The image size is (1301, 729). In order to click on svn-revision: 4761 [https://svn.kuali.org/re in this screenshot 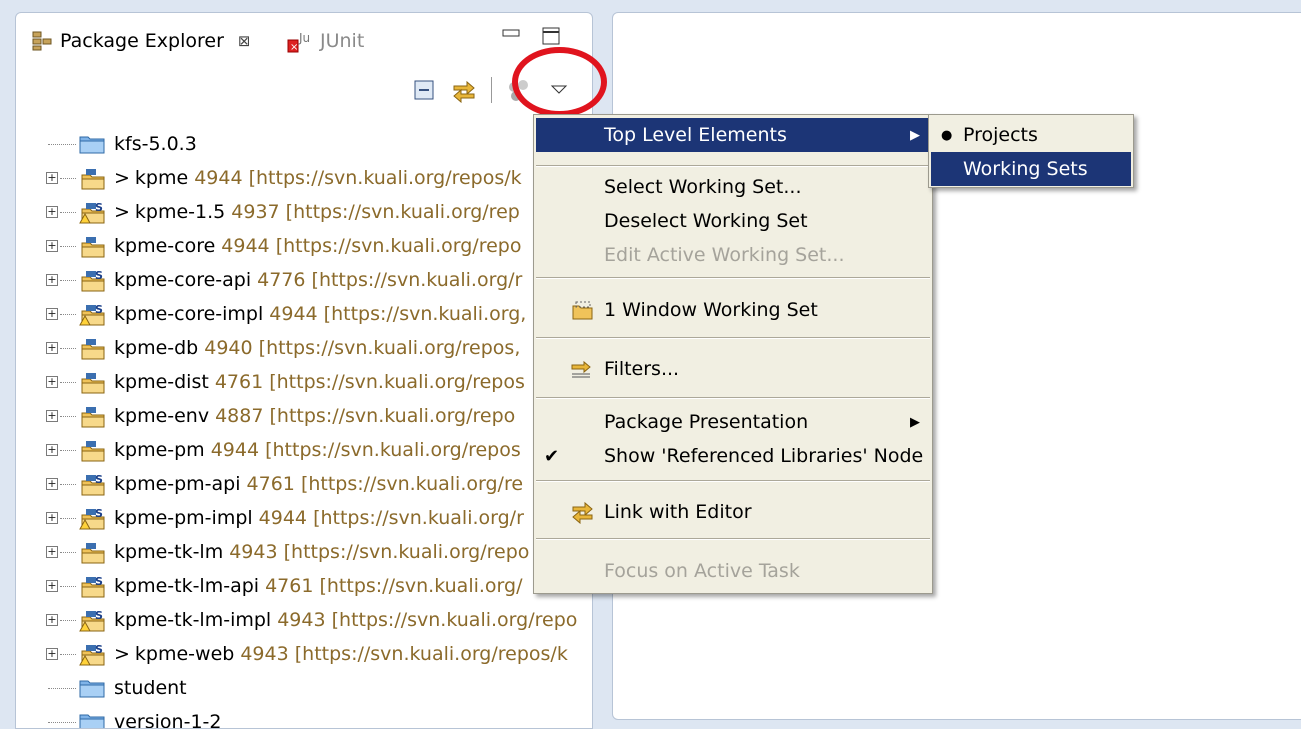, I will do `click(385, 484)`.